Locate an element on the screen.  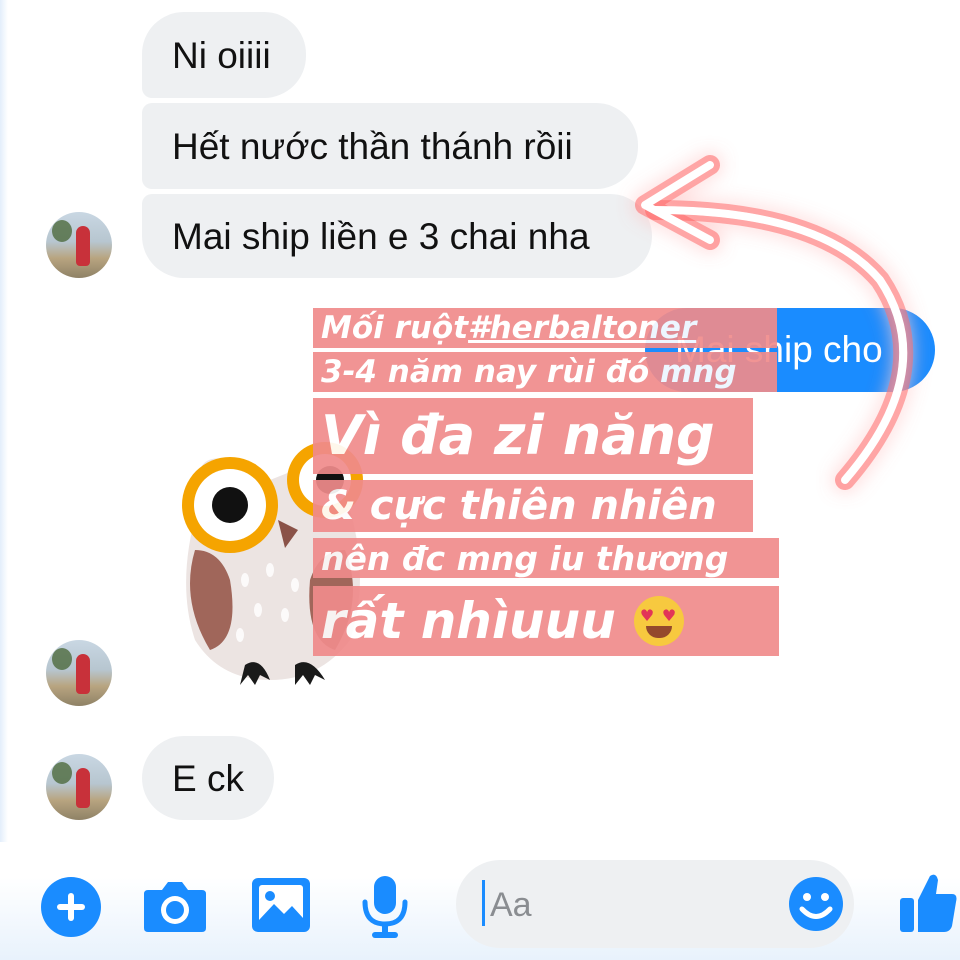
caption-line-1: Mối ruột #herbaltoner is located at coordinates (545, 328).